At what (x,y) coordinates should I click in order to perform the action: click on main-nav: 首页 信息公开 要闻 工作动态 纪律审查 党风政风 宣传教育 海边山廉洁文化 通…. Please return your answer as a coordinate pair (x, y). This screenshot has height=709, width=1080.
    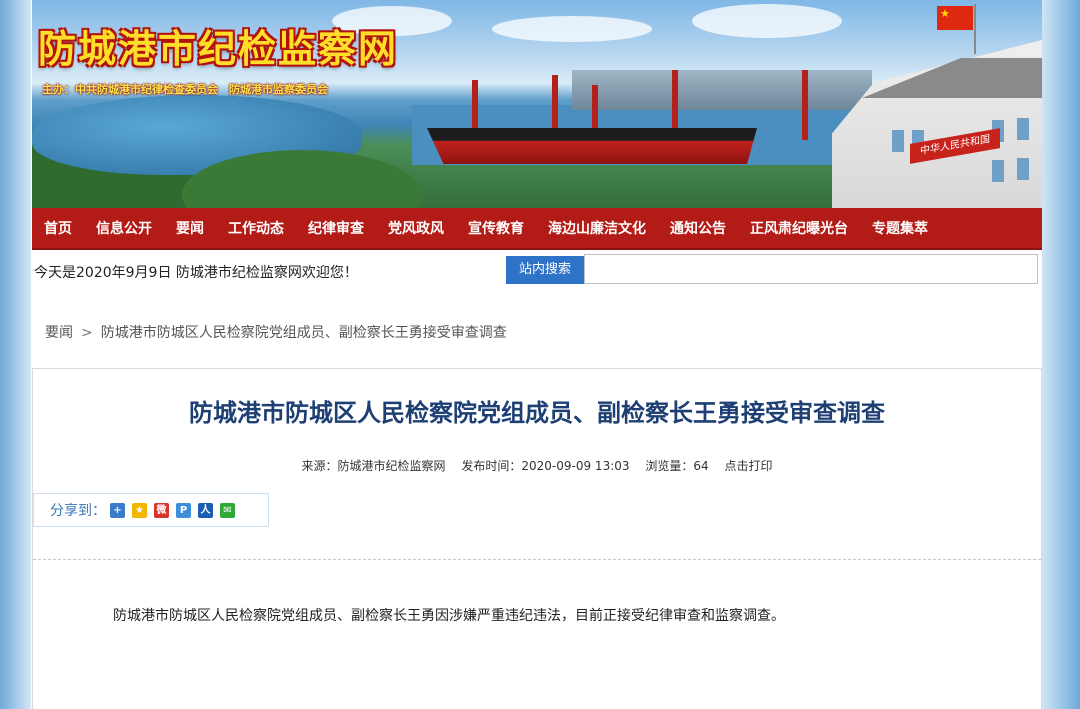
    Looking at the image, I should click on (537, 229).